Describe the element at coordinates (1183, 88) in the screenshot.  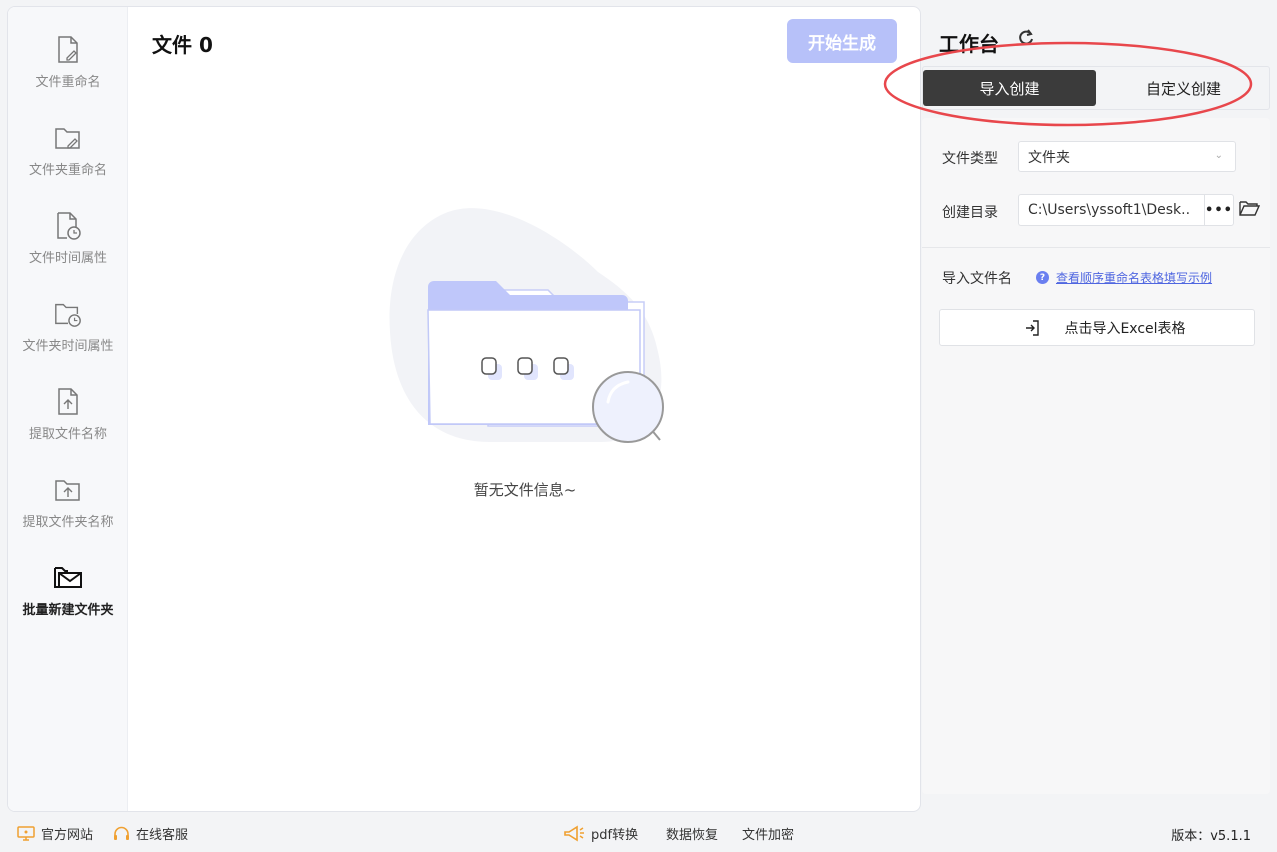
I see `tab-custom-create: 自定义创建` at that location.